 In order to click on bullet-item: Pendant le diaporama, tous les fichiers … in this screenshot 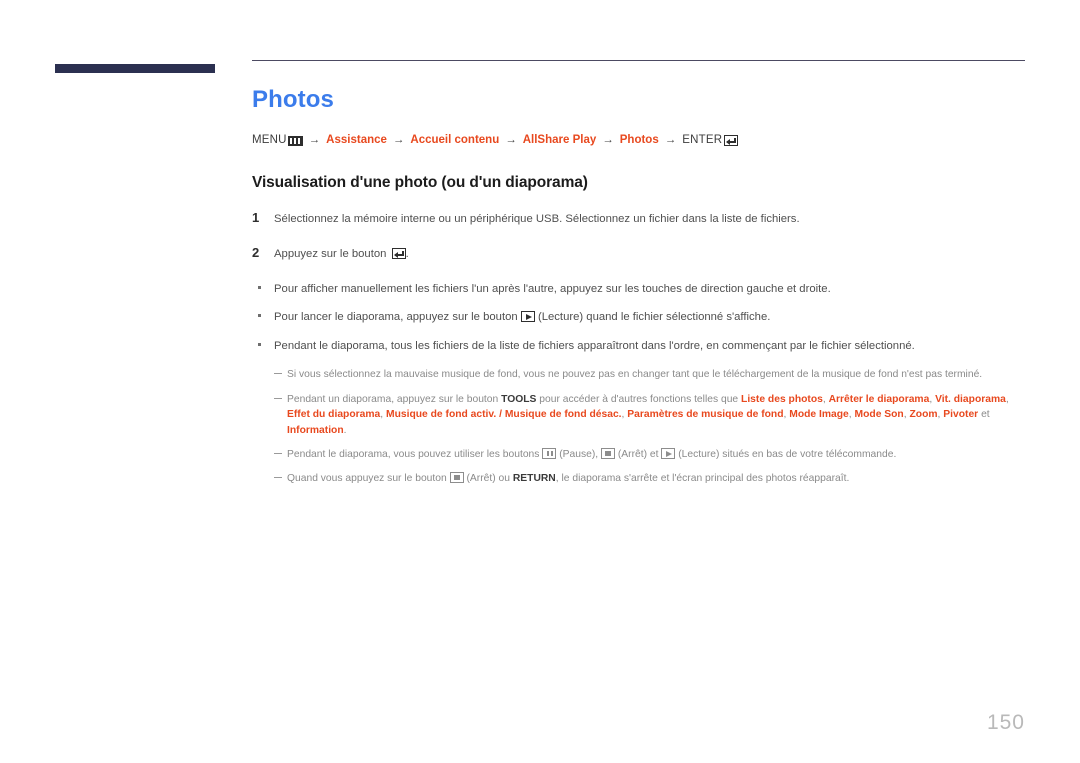, I will do `click(638, 345)`.